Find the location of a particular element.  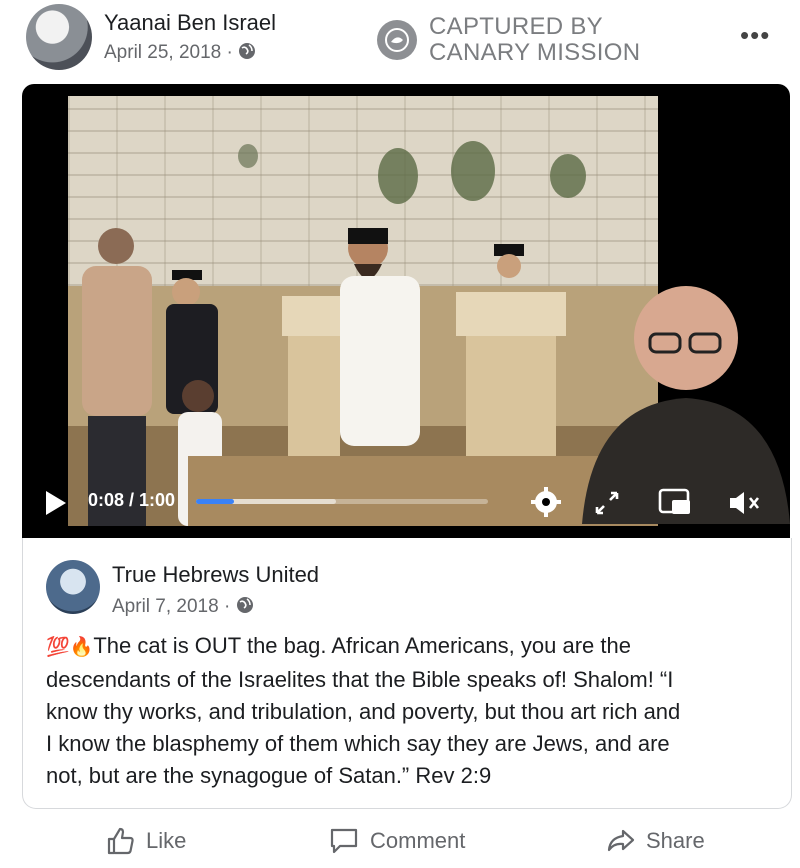

fullscreen-icon is located at coordinates (607, 503).